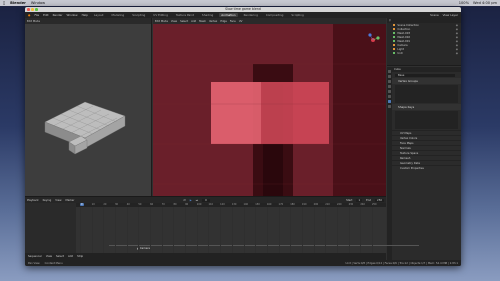 Image resolution: width=500 pixels, height=281 pixels. What do you see at coordinates (29, 15) in the screenshot?
I see `blender-logo-icon: ●` at bounding box center [29, 15].